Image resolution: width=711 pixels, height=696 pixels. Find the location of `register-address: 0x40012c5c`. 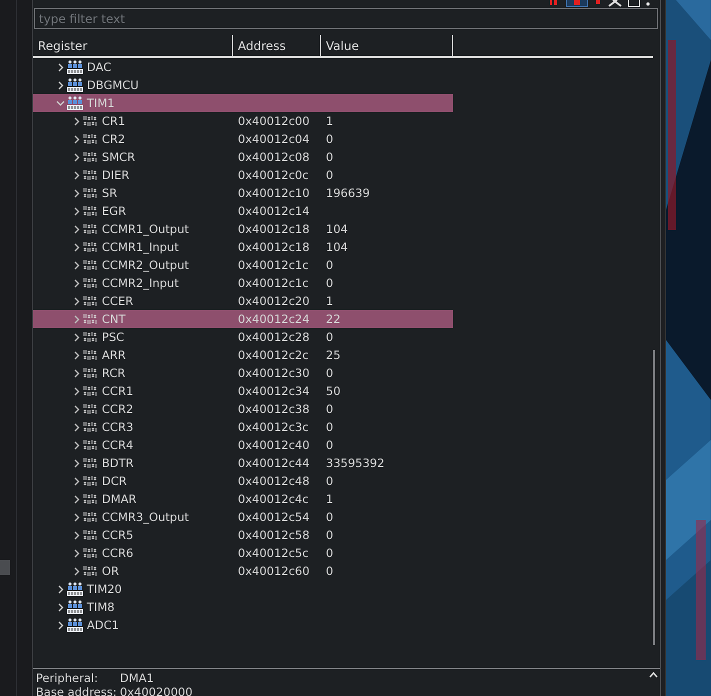

register-address: 0x40012c5c is located at coordinates (273, 553).